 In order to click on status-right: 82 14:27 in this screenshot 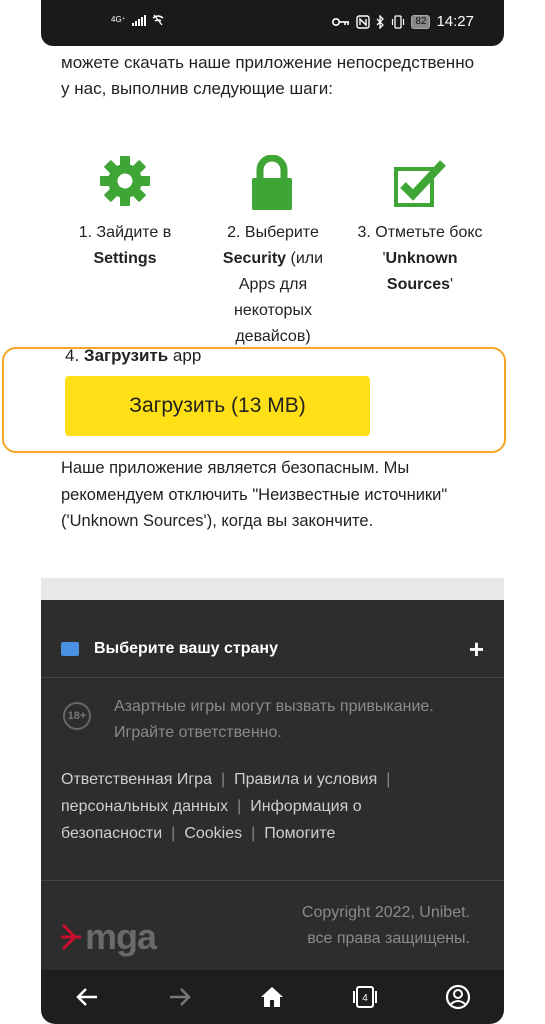, I will do `click(403, 21)`.